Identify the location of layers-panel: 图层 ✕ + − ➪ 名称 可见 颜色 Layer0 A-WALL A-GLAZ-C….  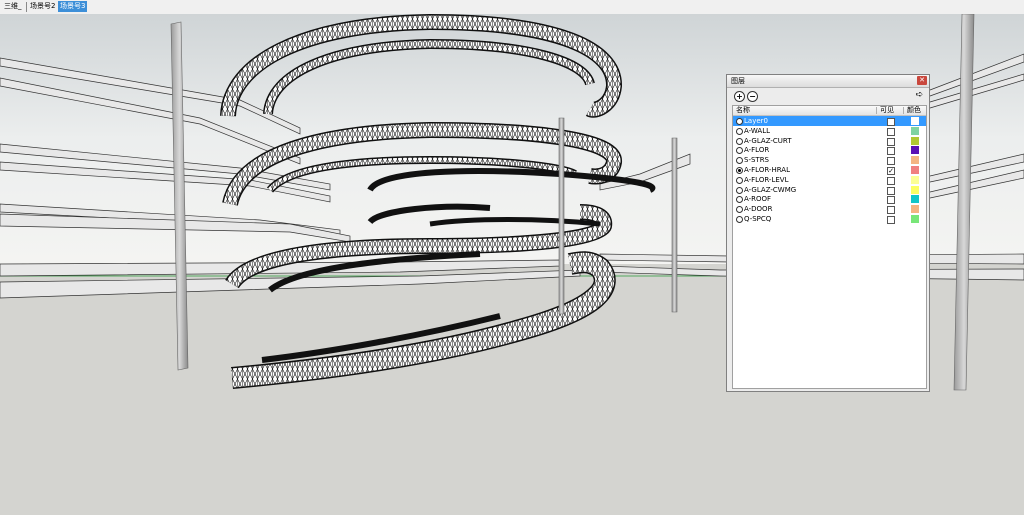
(828, 233).